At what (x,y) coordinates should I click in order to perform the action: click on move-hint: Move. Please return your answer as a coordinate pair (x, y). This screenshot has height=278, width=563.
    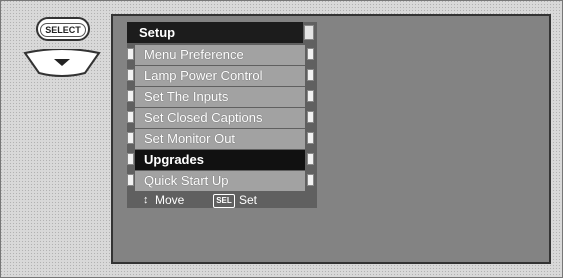
    Looking at the image, I should click on (170, 200).